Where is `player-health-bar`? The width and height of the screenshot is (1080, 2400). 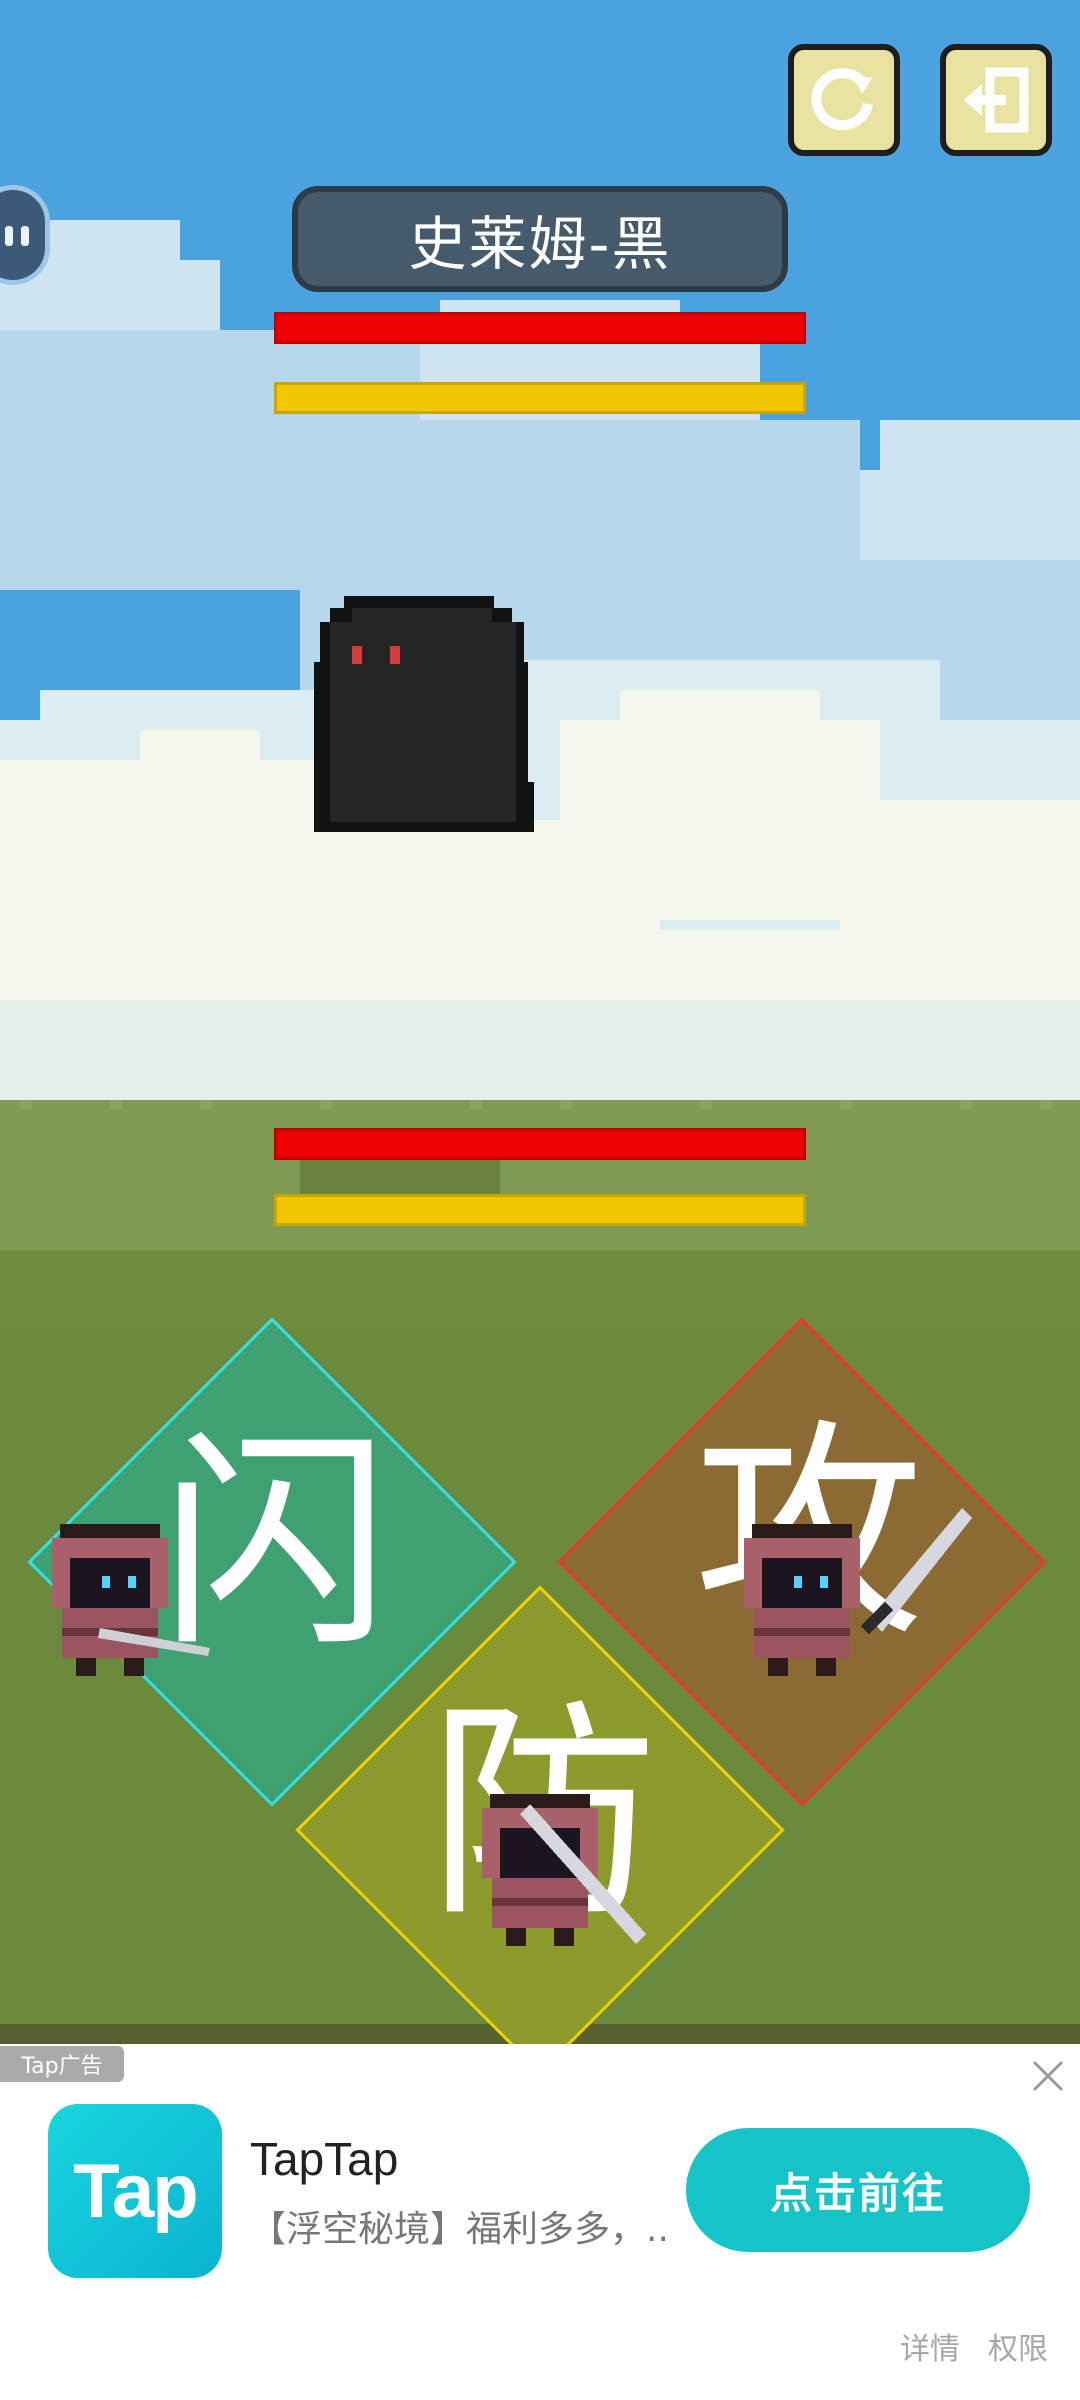
player-health-bar is located at coordinates (540, 1144).